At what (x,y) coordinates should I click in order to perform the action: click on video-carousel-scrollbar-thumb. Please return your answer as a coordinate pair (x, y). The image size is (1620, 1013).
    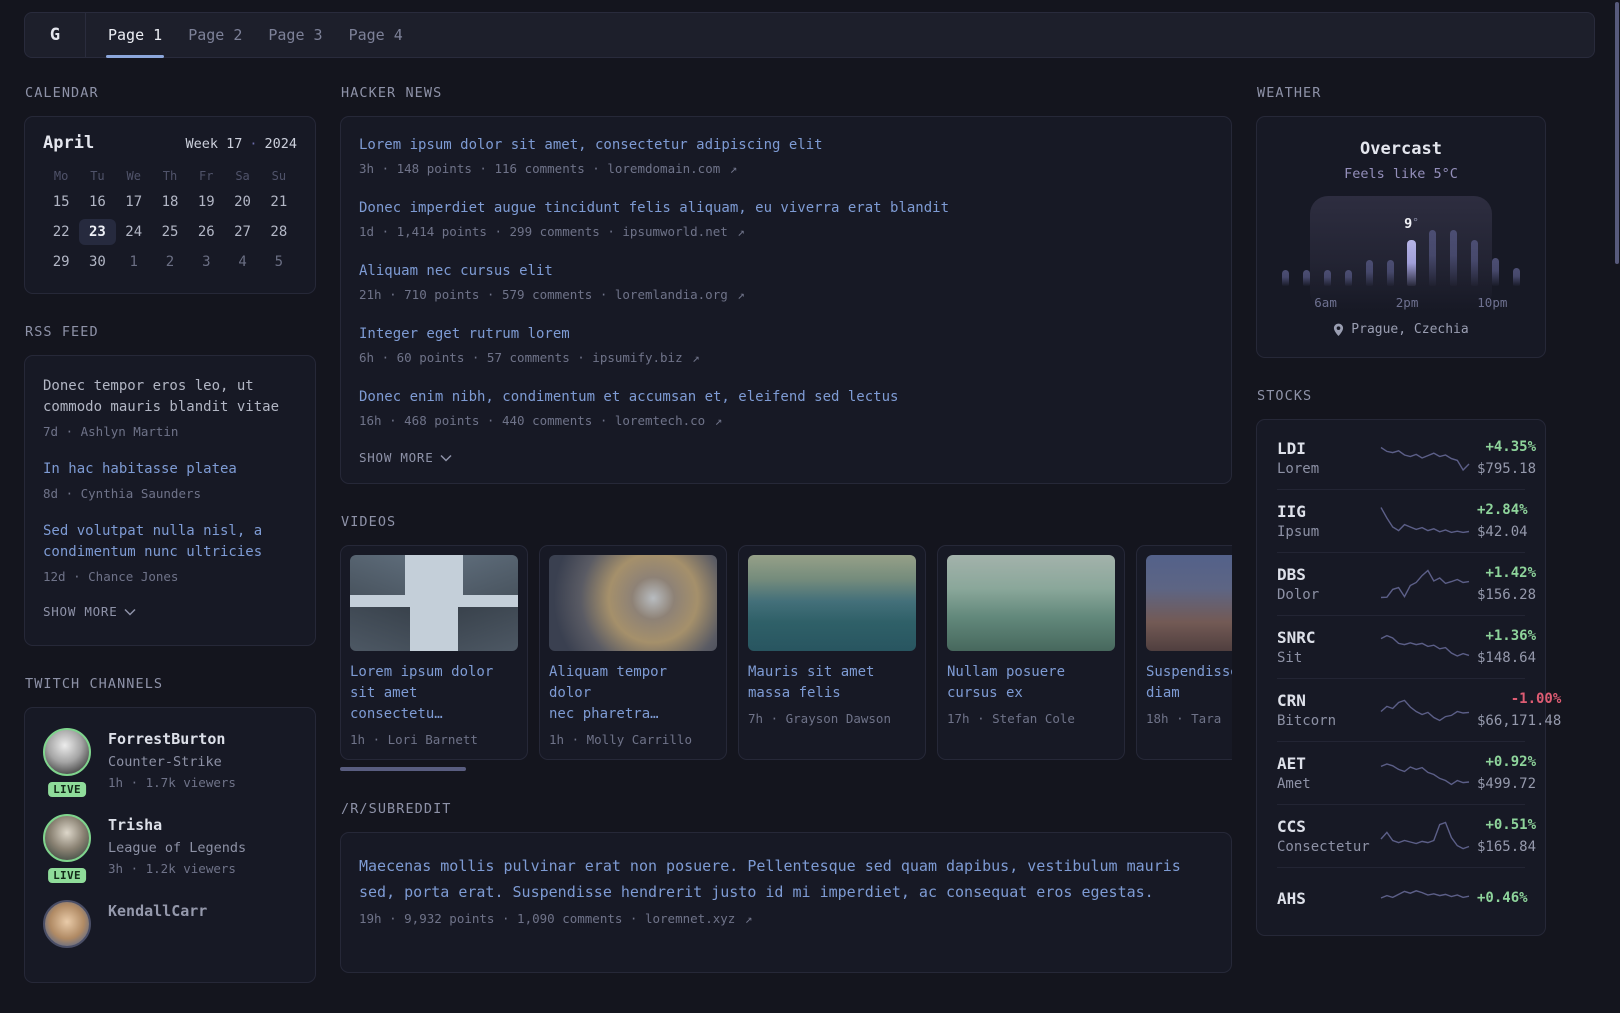
    Looking at the image, I should click on (403, 769).